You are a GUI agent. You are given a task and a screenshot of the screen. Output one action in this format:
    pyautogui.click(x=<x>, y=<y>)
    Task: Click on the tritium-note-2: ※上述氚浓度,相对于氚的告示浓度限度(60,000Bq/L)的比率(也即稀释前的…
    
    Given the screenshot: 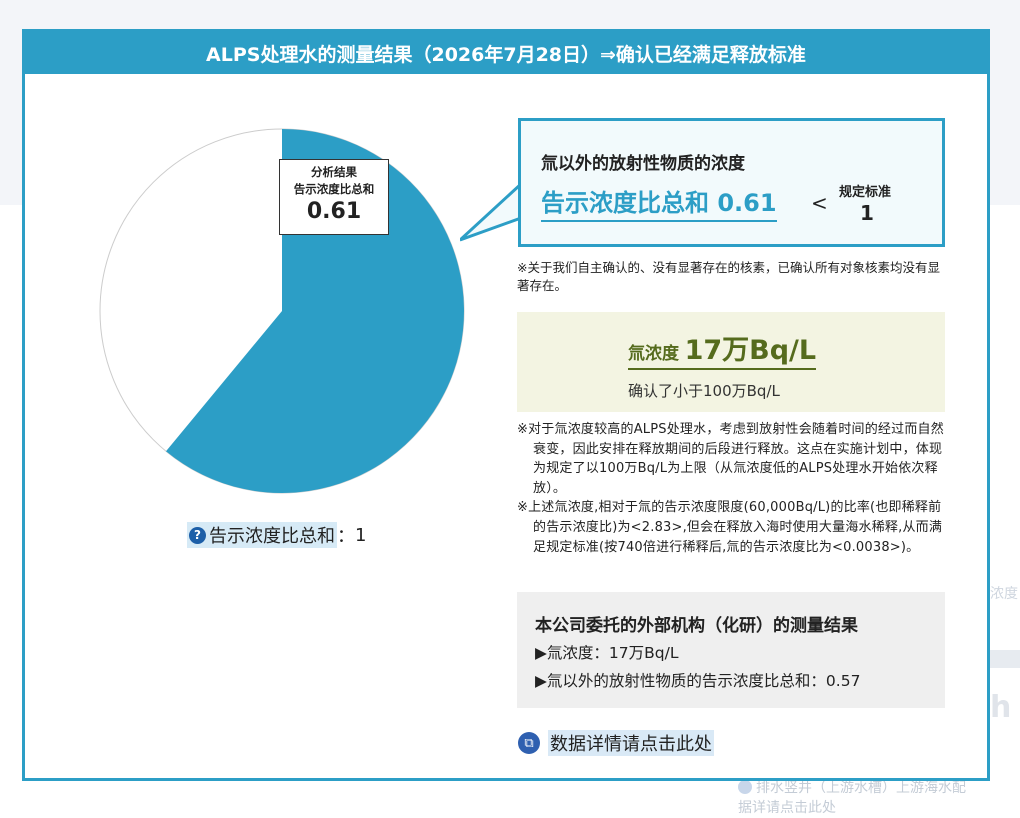 What is the action you would take?
    pyautogui.click(x=730, y=527)
    